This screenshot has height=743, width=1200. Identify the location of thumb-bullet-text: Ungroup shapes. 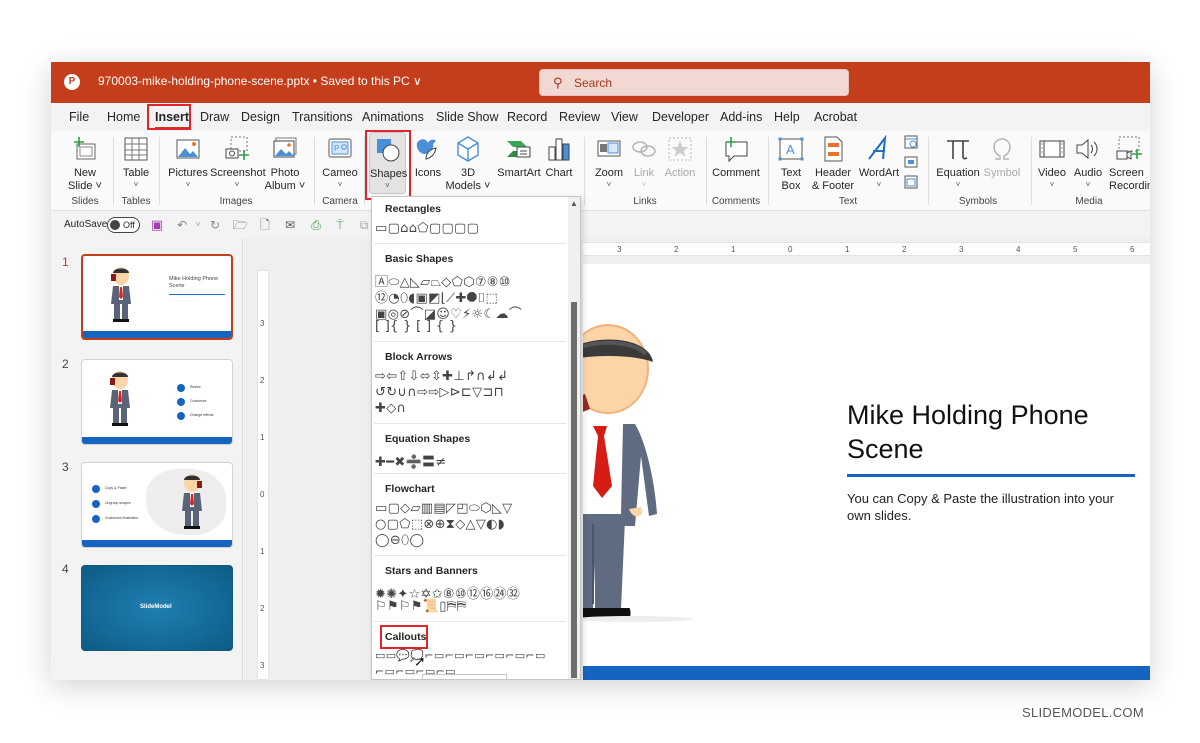
(118, 503).